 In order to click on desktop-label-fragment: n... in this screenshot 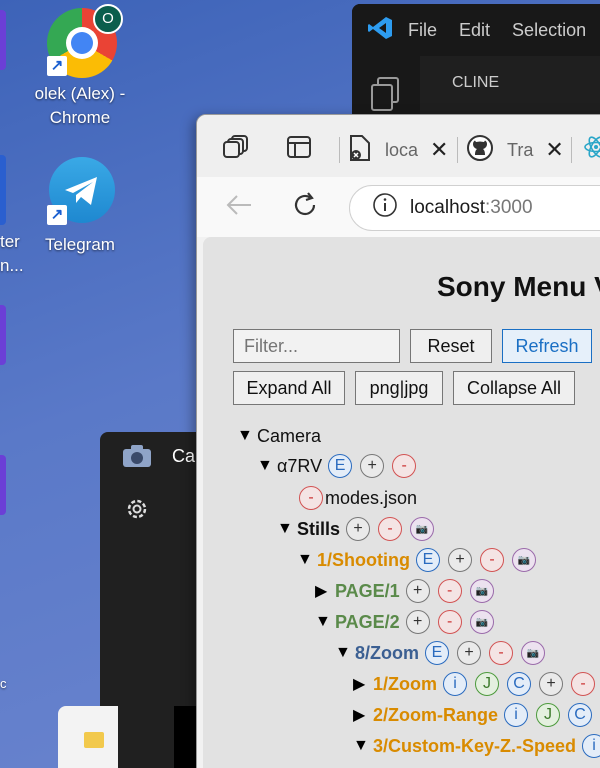, I will do `click(12, 265)`.